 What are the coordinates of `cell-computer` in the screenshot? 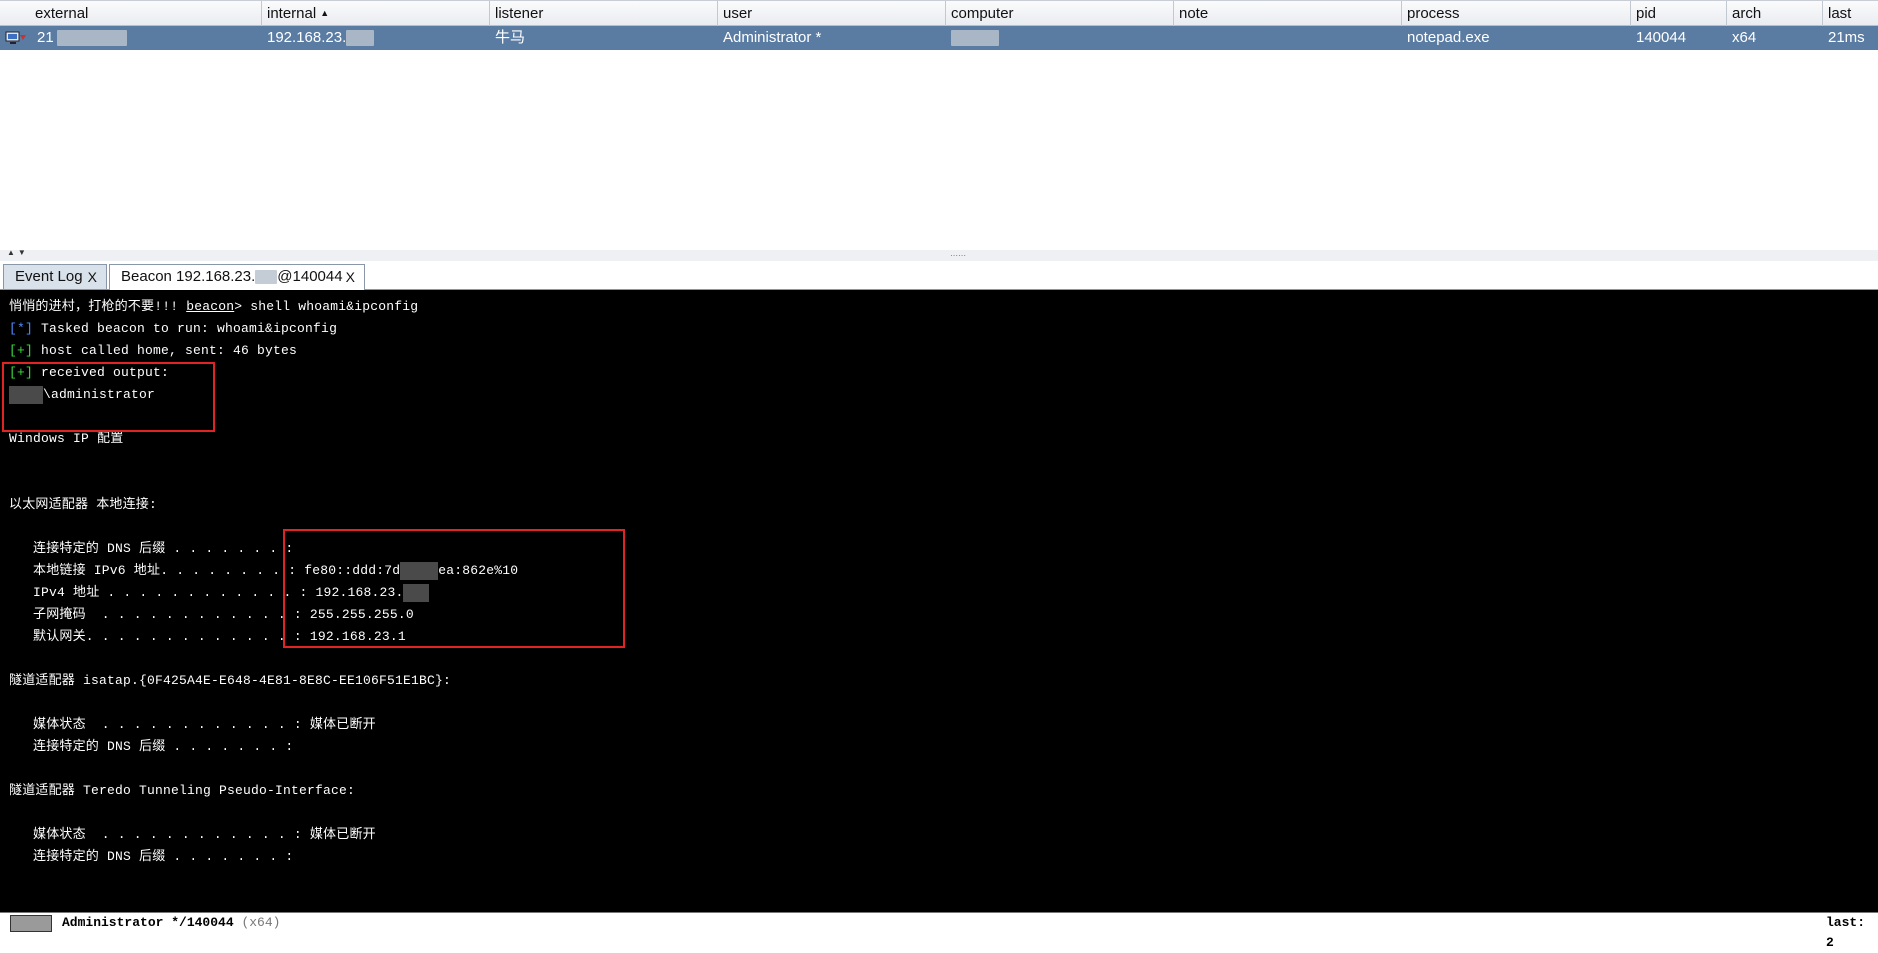 It's located at (972, 38).